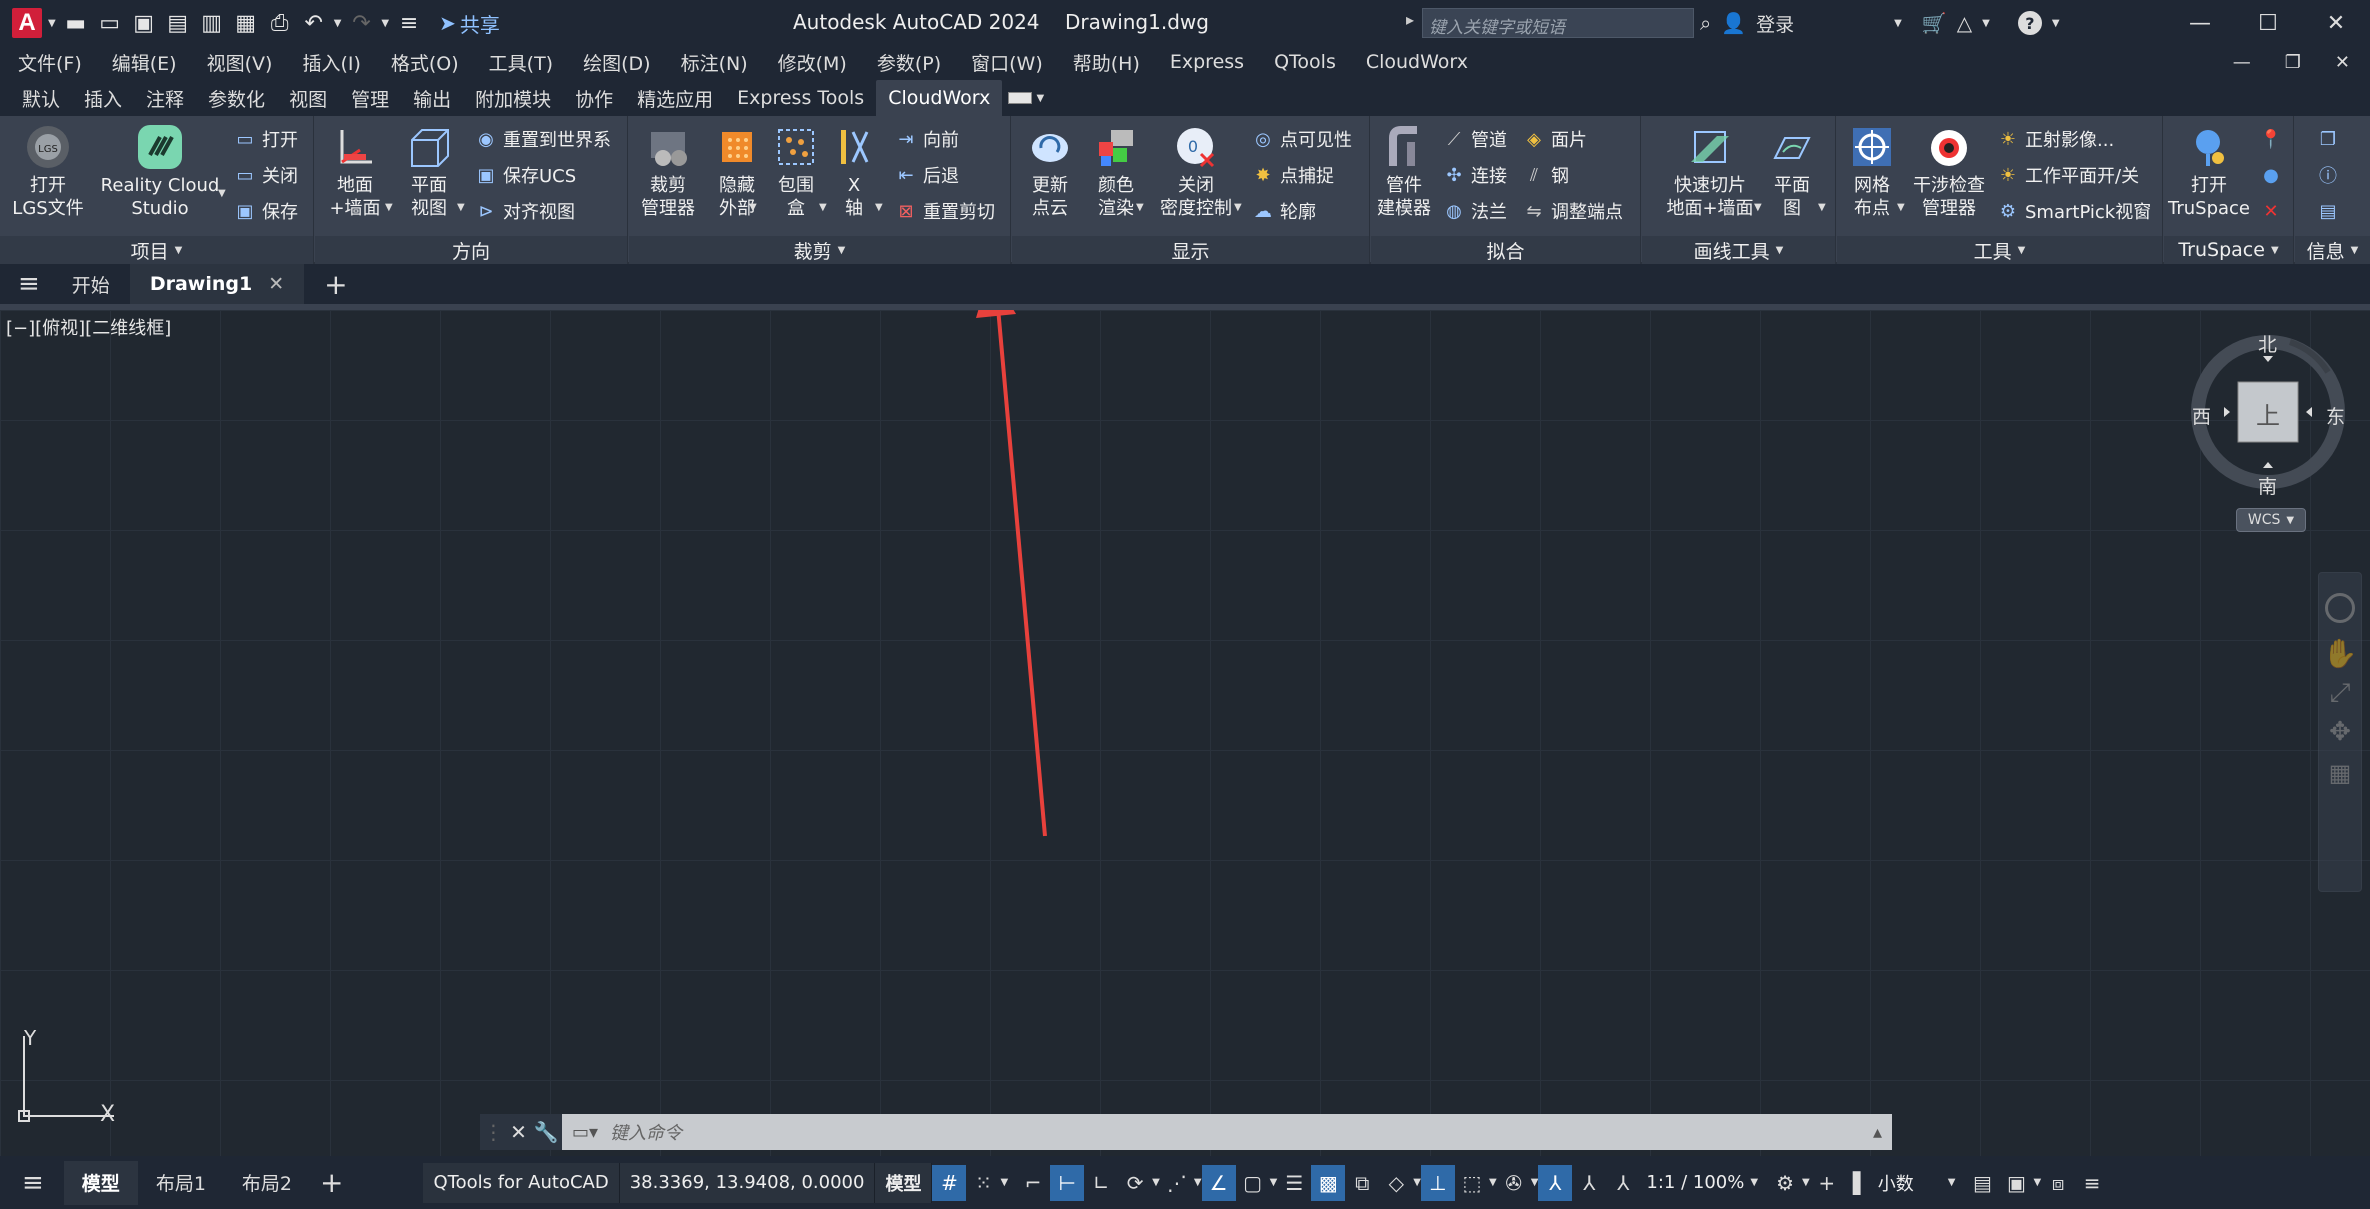 This screenshot has height=1209, width=2370. What do you see at coordinates (1140, 207) in the screenshot?
I see `color-render-caret-icon: ▼` at bounding box center [1140, 207].